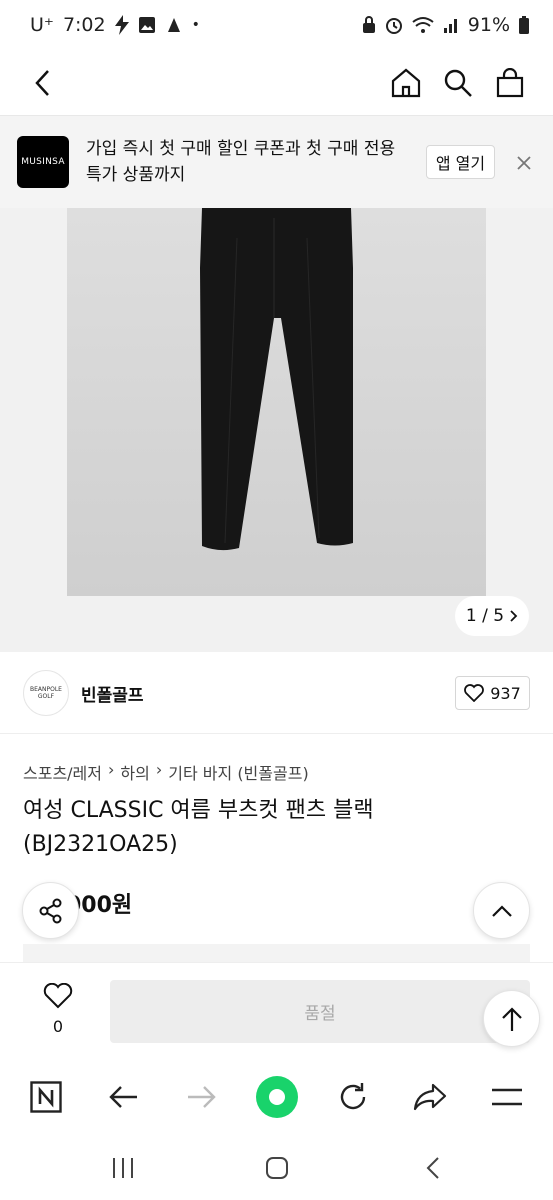 The width and height of the screenshot is (553, 1200). I want to click on browser-toolbar, so click(276, 1097).